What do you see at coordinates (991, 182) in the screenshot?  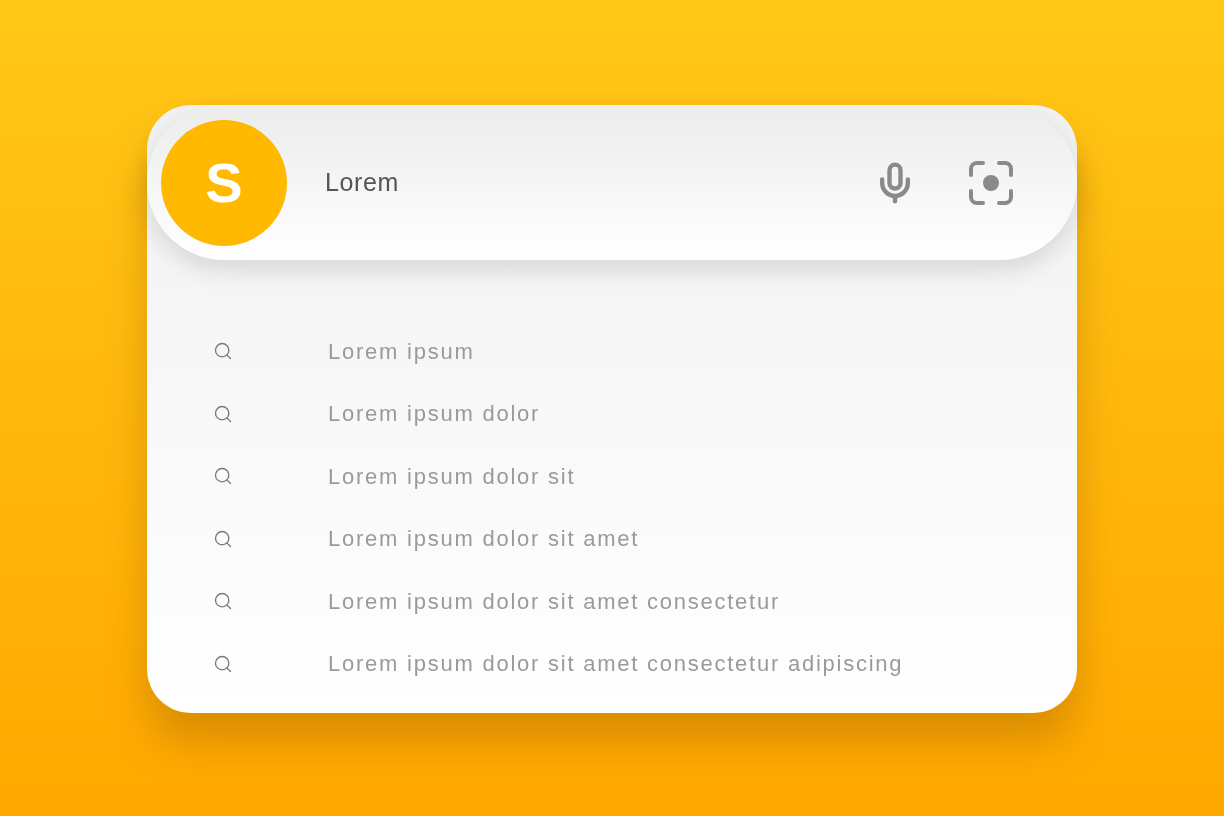 I see `camera-scan-icon` at bounding box center [991, 182].